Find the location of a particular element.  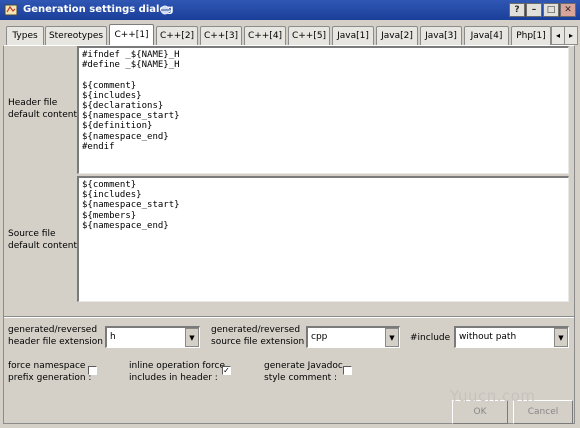

tab-cpp-3: C++[3] is located at coordinates (221, 35).